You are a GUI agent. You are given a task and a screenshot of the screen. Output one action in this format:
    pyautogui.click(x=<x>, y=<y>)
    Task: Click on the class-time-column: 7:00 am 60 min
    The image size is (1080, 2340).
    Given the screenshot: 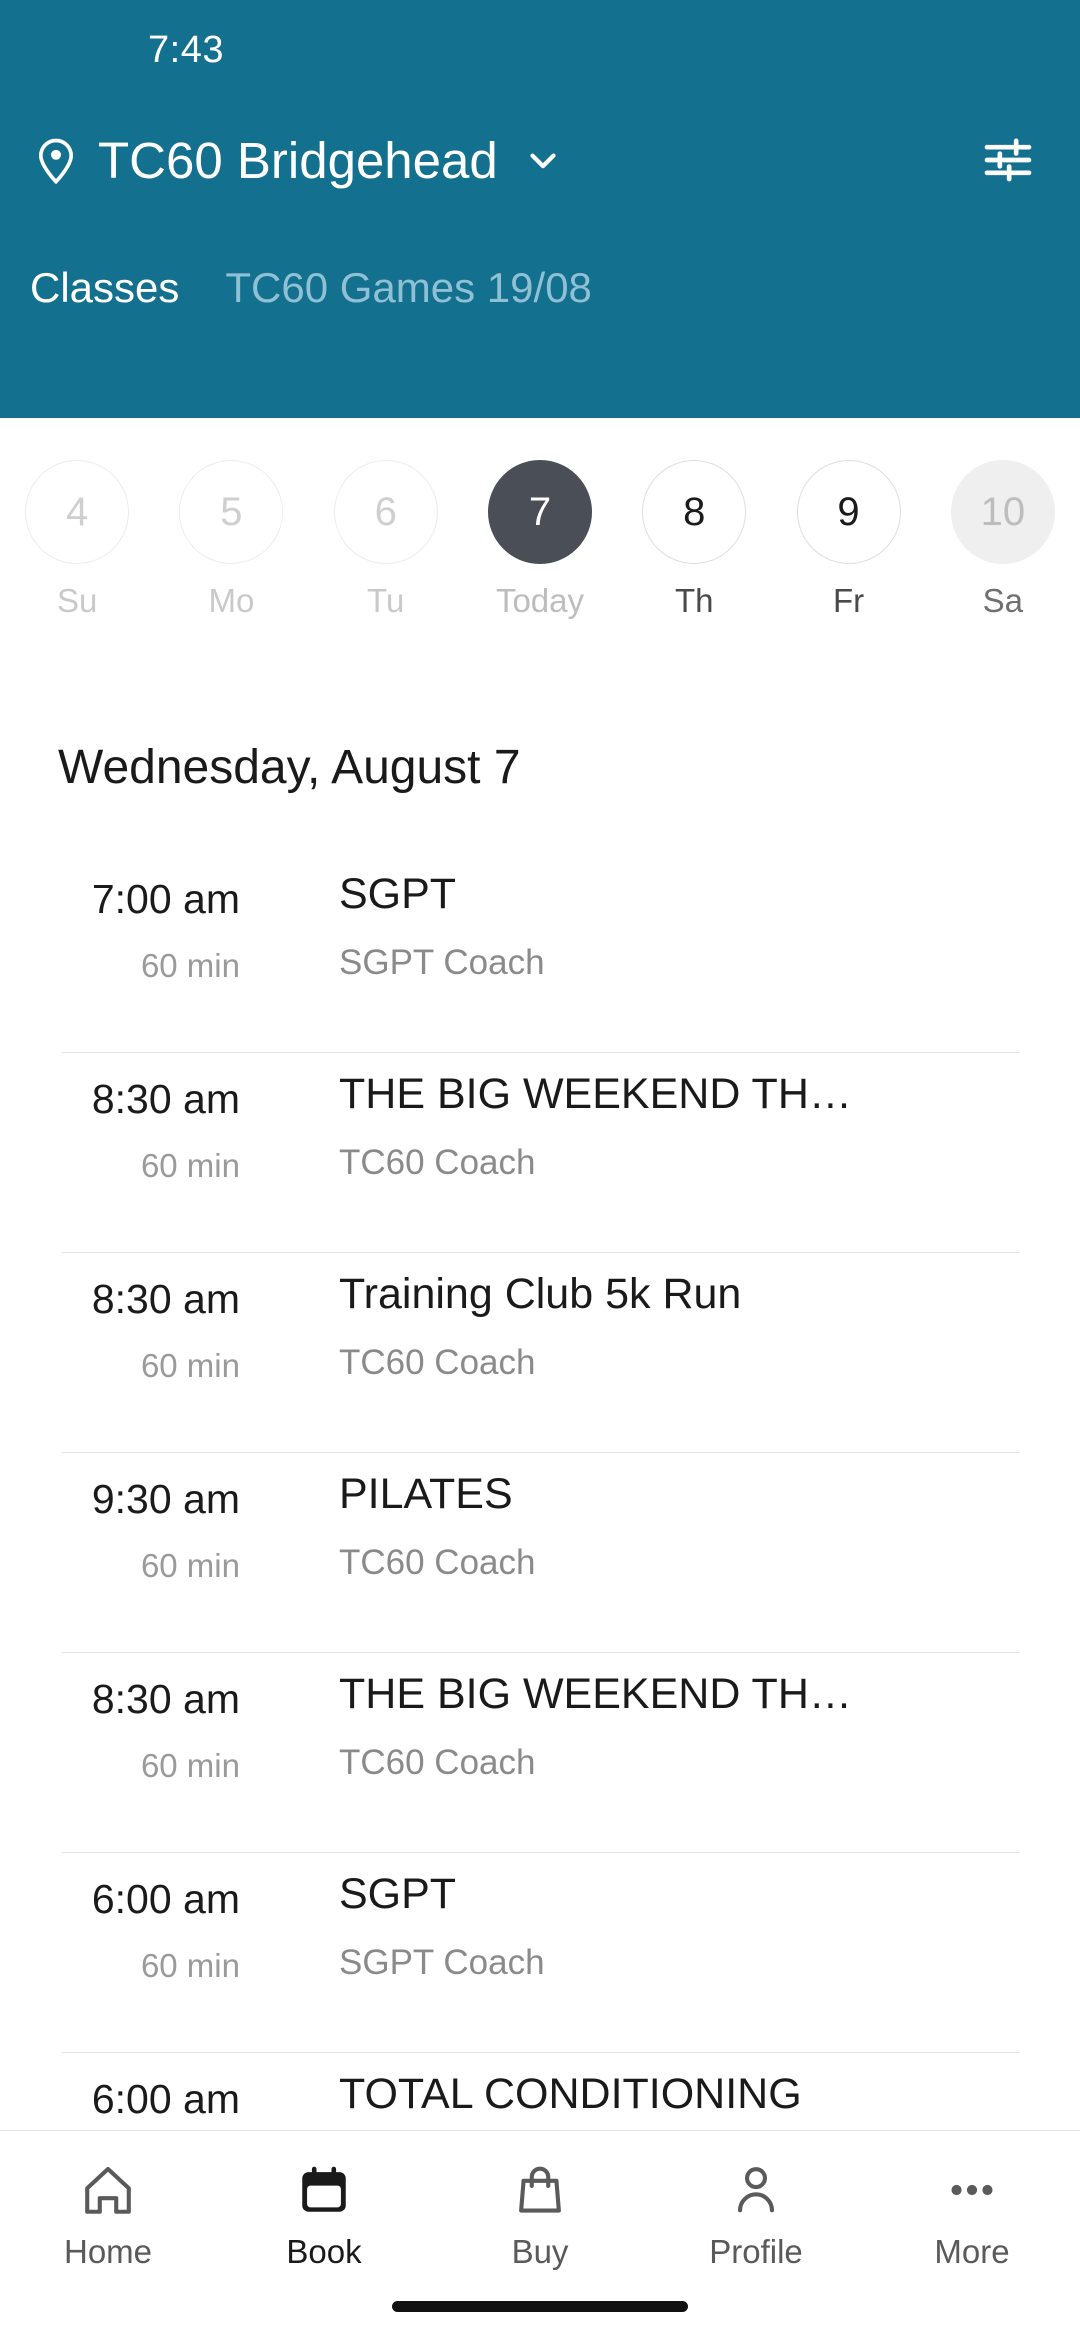 What is the action you would take?
    pyautogui.click(x=149, y=918)
    